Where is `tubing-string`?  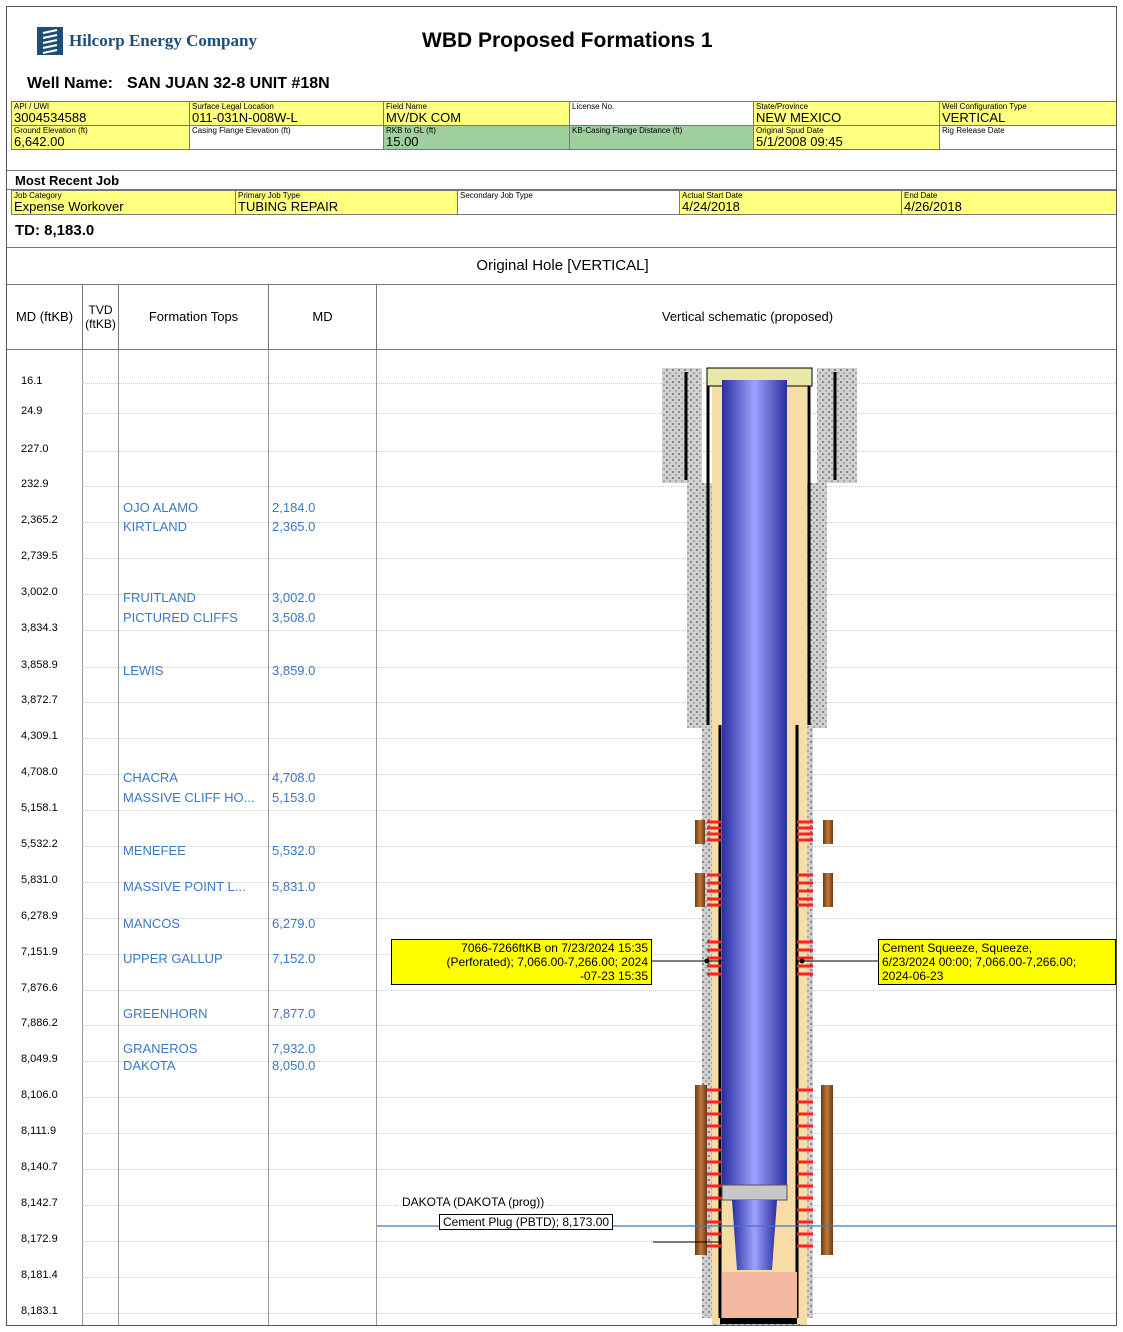
tubing-string is located at coordinates (754, 790).